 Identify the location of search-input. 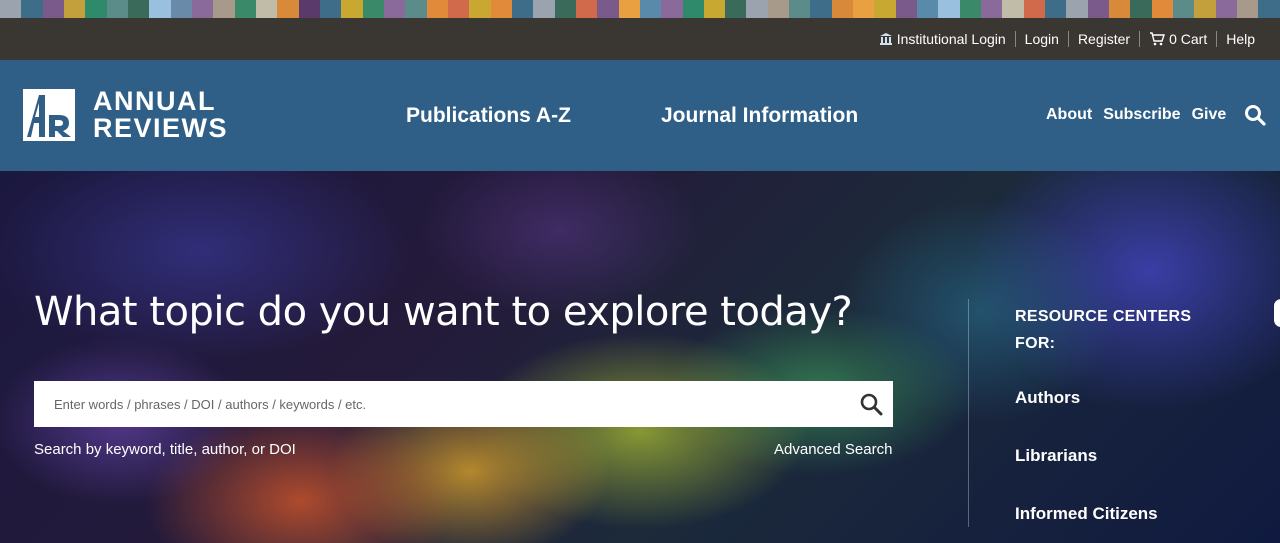
(434, 404).